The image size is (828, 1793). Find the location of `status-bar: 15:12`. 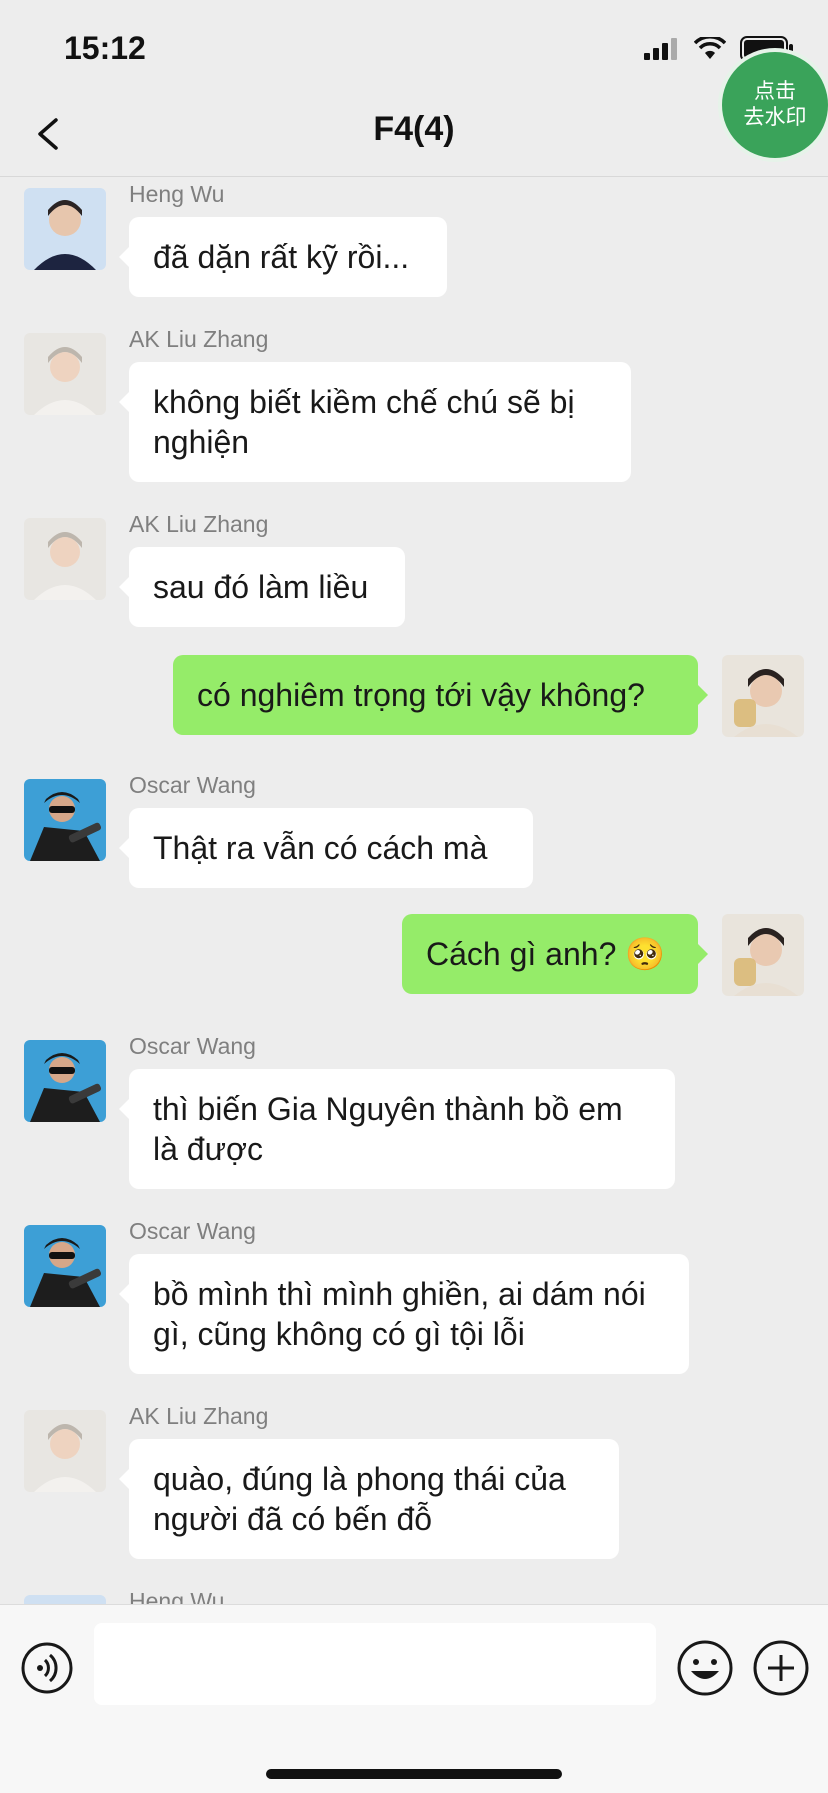

status-bar: 15:12 is located at coordinates (414, 46).